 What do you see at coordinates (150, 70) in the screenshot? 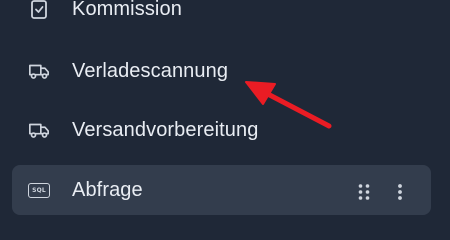
I see `sidebar-item-label: Verladescannung` at bounding box center [150, 70].